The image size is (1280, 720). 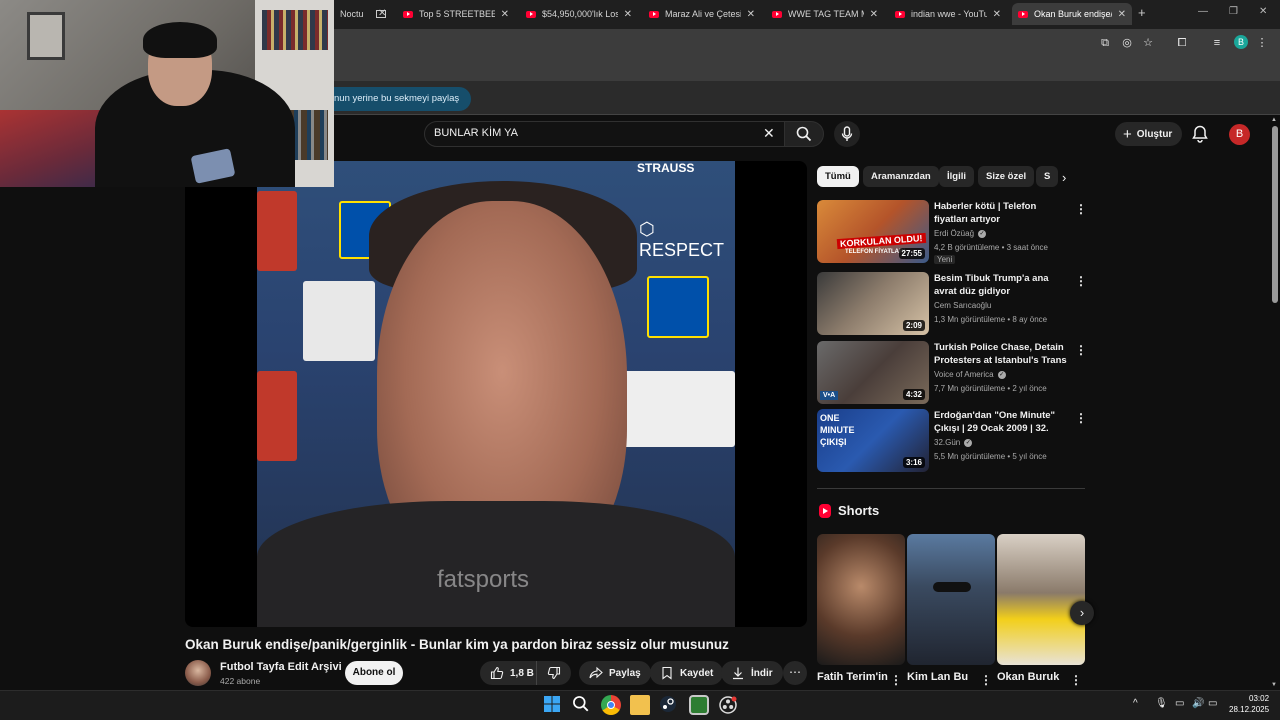 What do you see at coordinates (752, 673) in the screenshot?
I see `download-button: İndir` at bounding box center [752, 673].